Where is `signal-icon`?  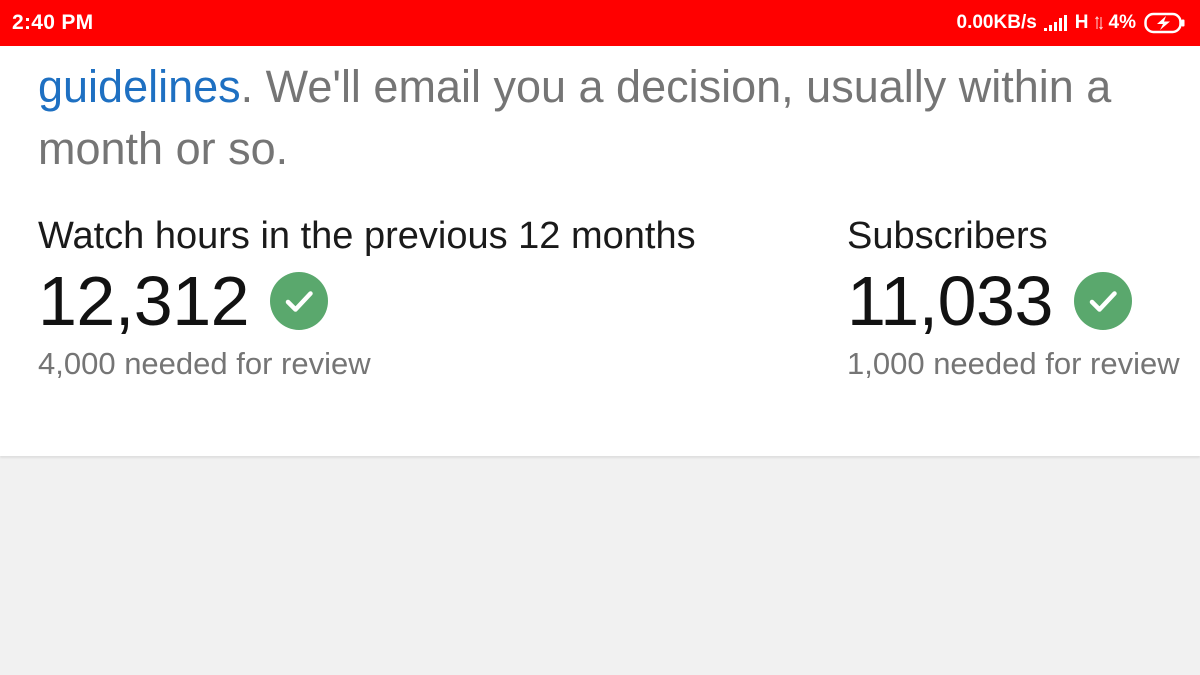 signal-icon is located at coordinates (1056, 23).